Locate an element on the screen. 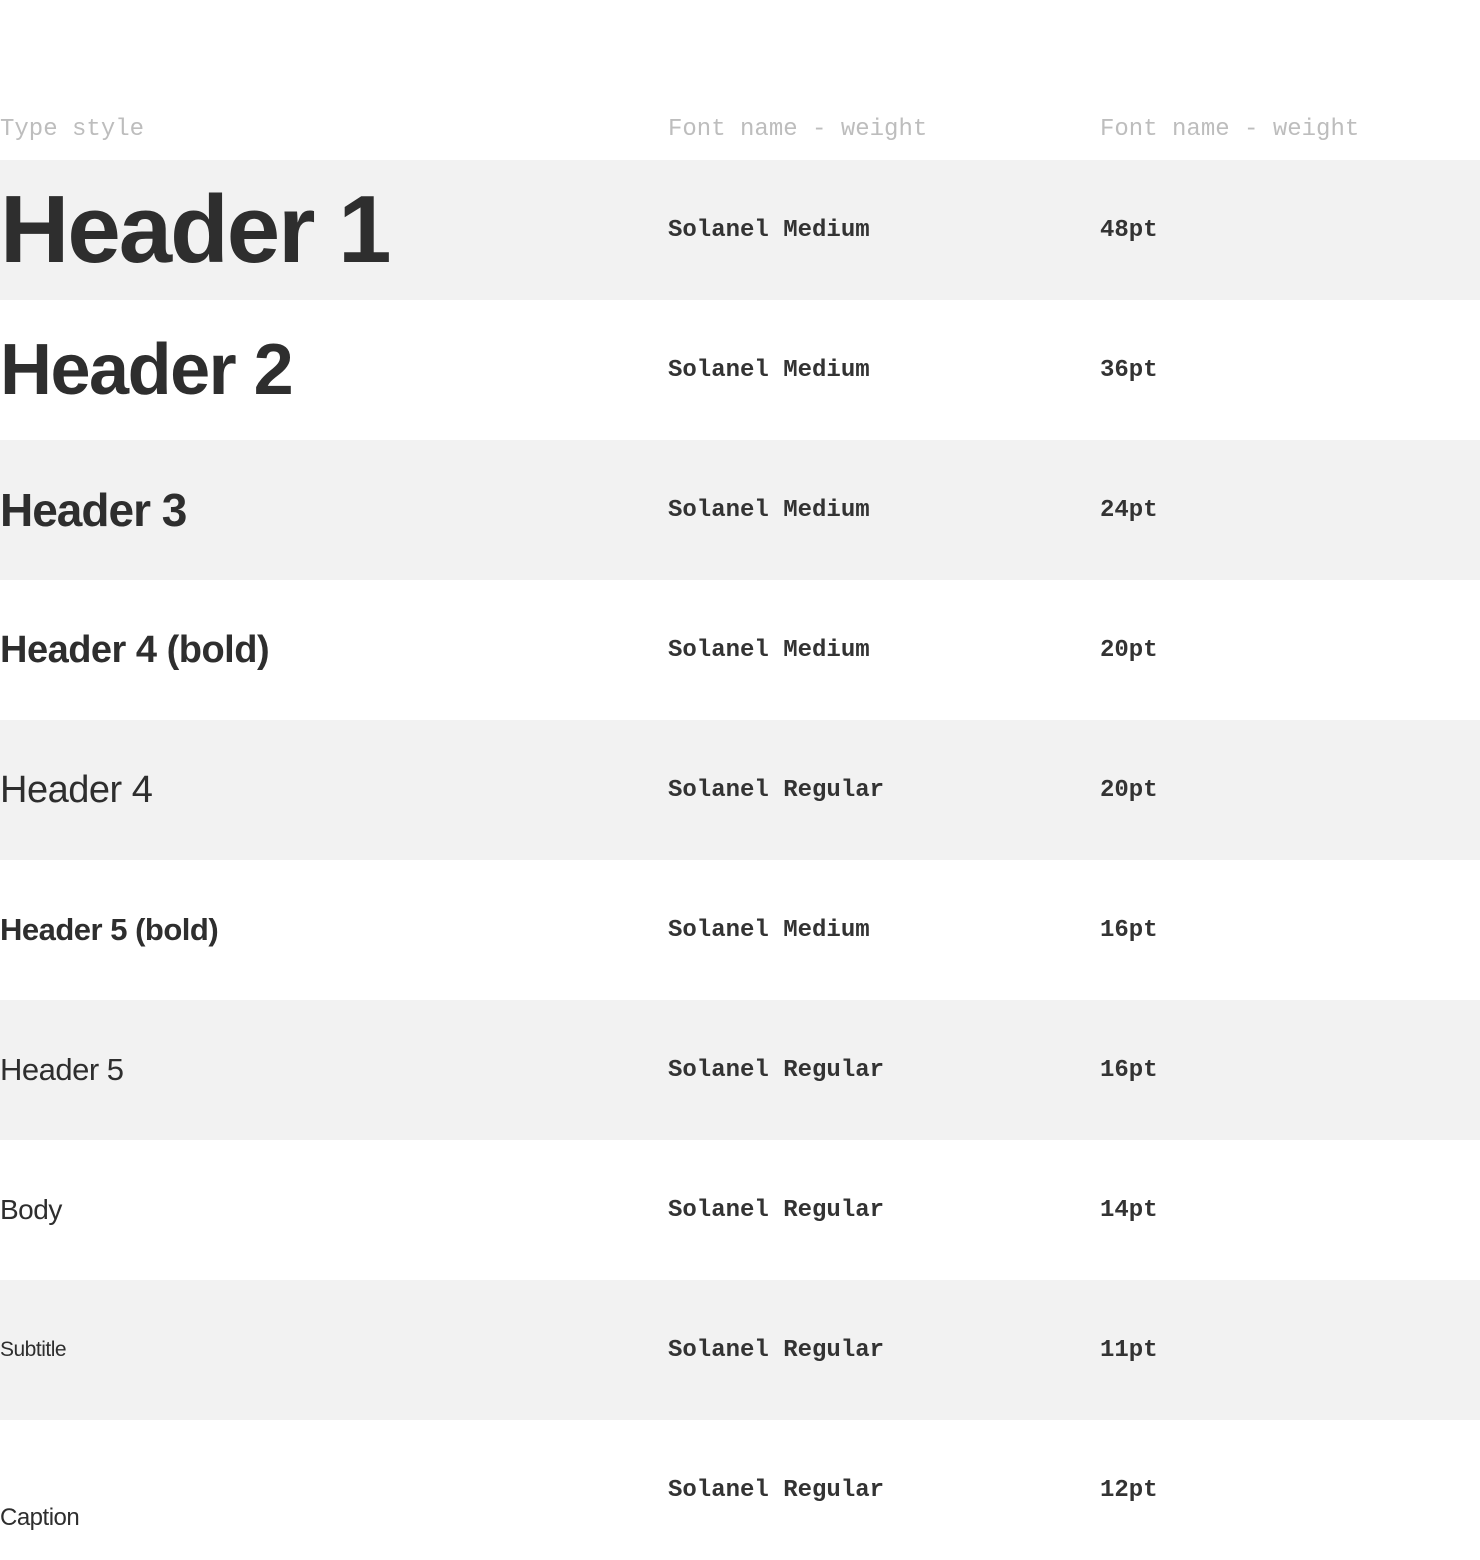 The image size is (1480, 1560). type-sample: Body is located at coordinates (31, 1209).